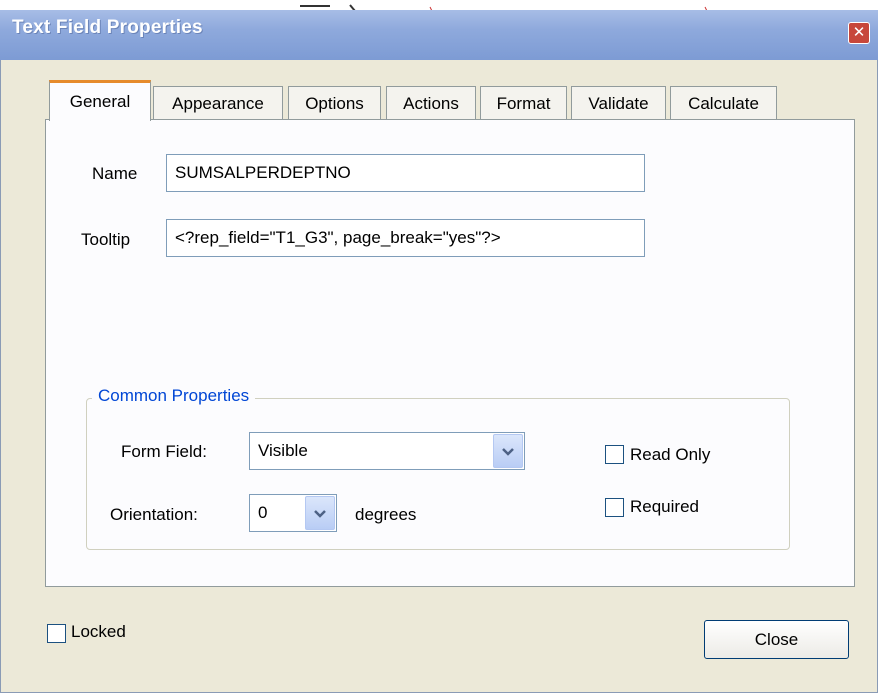  What do you see at coordinates (293, 513) in the screenshot?
I see `orientation-select: 0` at bounding box center [293, 513].